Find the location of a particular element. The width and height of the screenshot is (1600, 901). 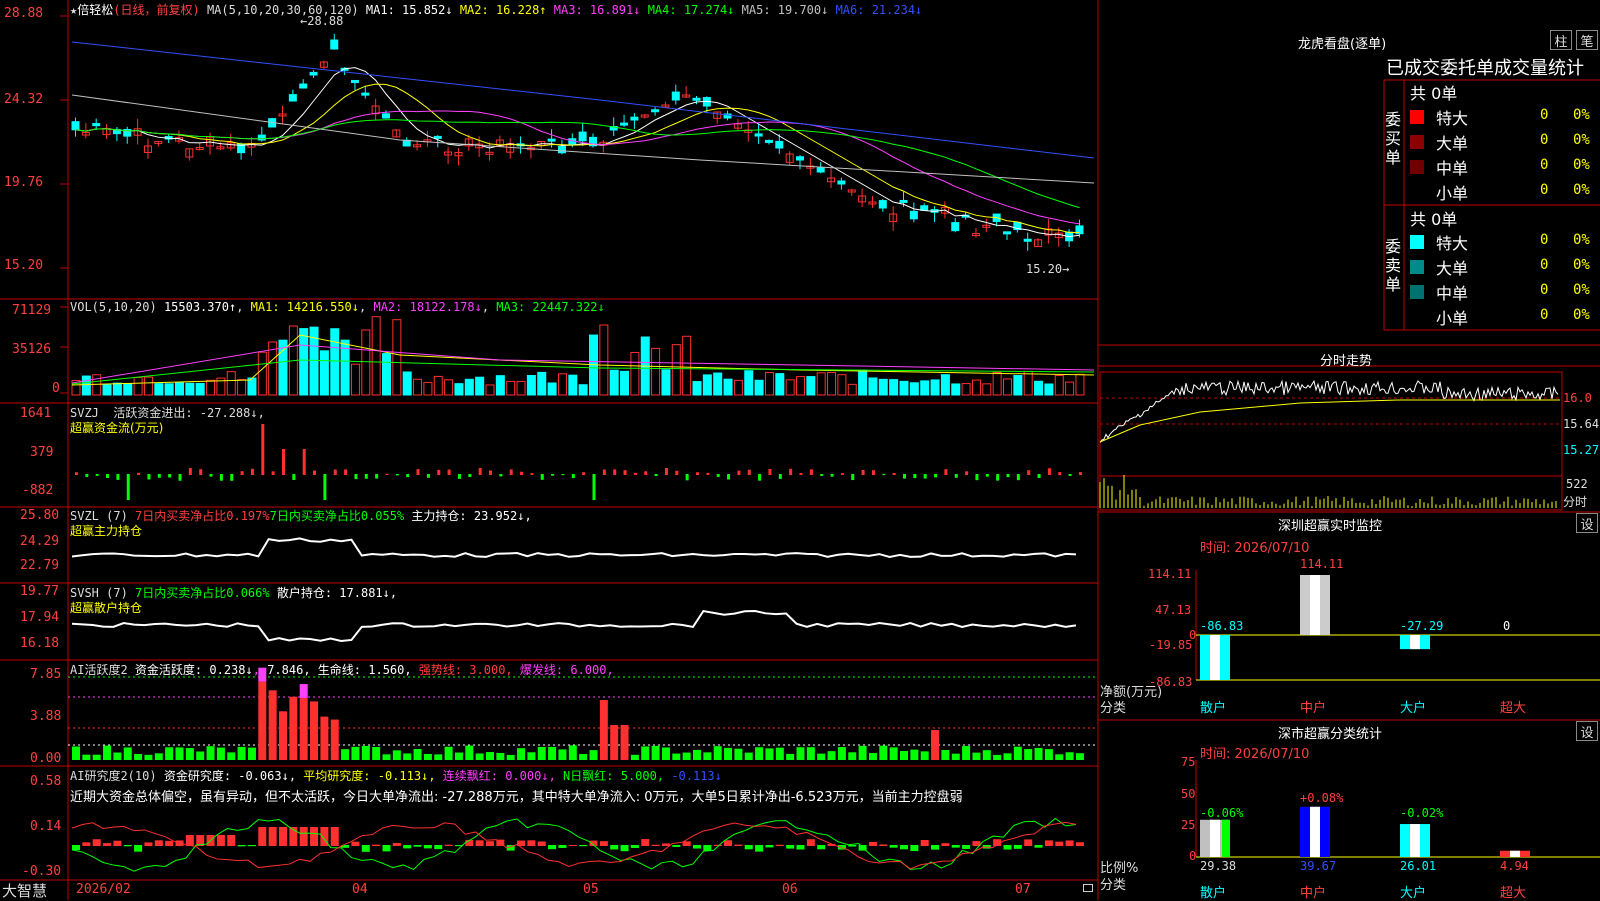

price-tick: 15.20 is located at coordinates (24, 265).